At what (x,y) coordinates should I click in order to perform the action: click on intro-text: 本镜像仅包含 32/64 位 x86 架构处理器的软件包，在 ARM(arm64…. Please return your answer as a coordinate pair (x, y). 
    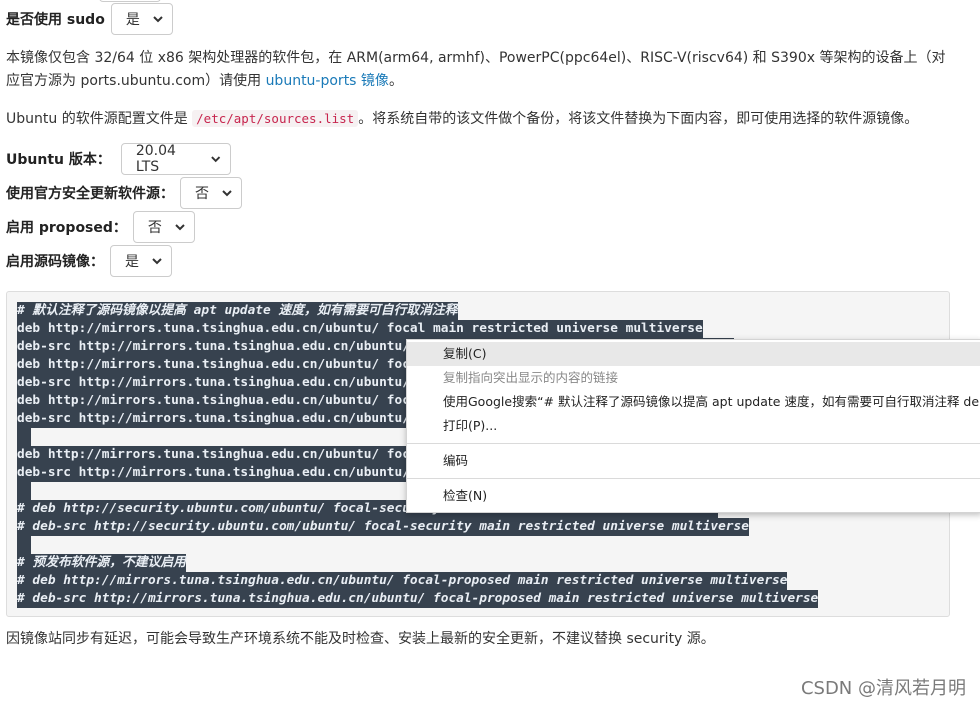
    Looking at the image, I should click on (476, 69).